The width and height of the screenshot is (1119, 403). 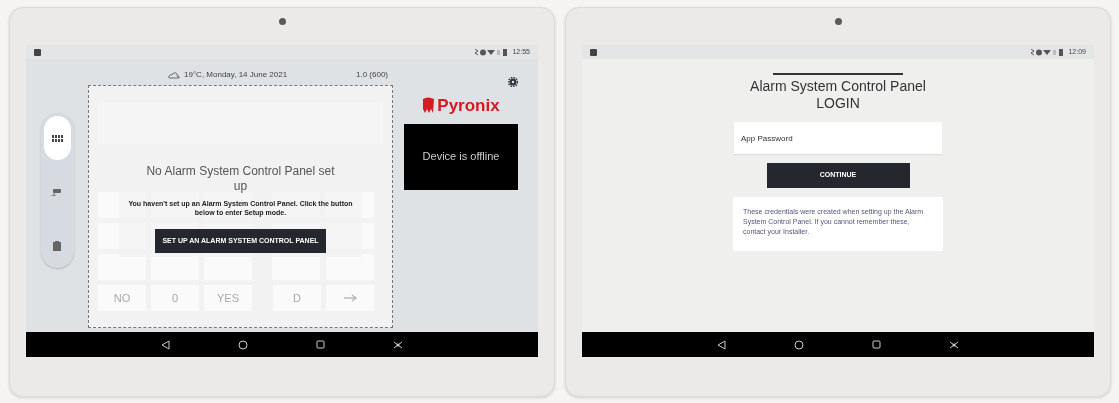 What do you see at coordinates (122, 298) in the screenshot?
I see `keypad-key: NO` at bounding box center [122, 298].